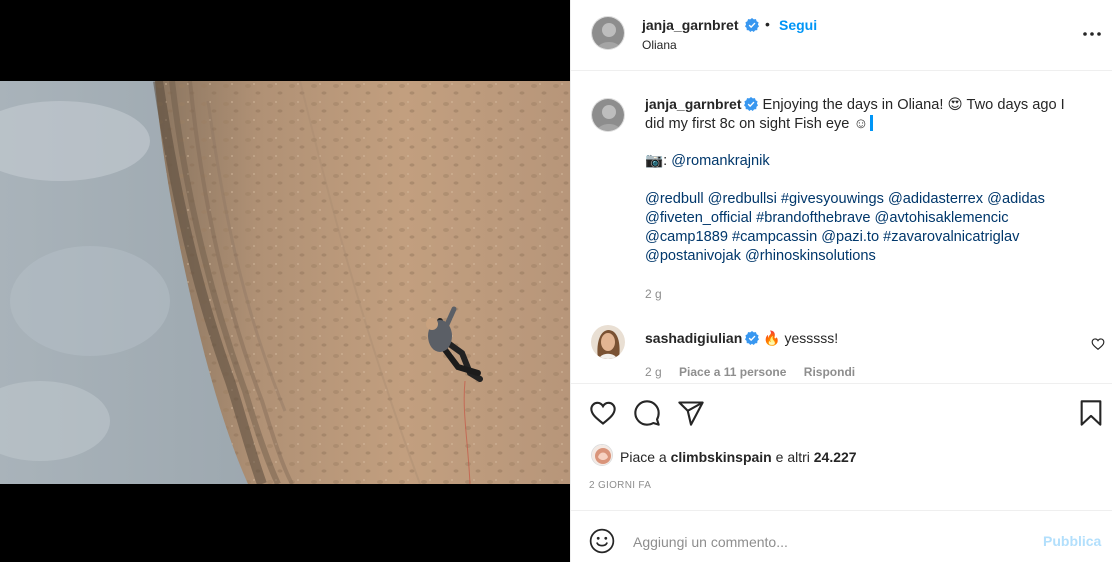  What do you see at coordinates (608, 33) in the screenshot?
I see `author-avatar` at bounding box center [608, 33].